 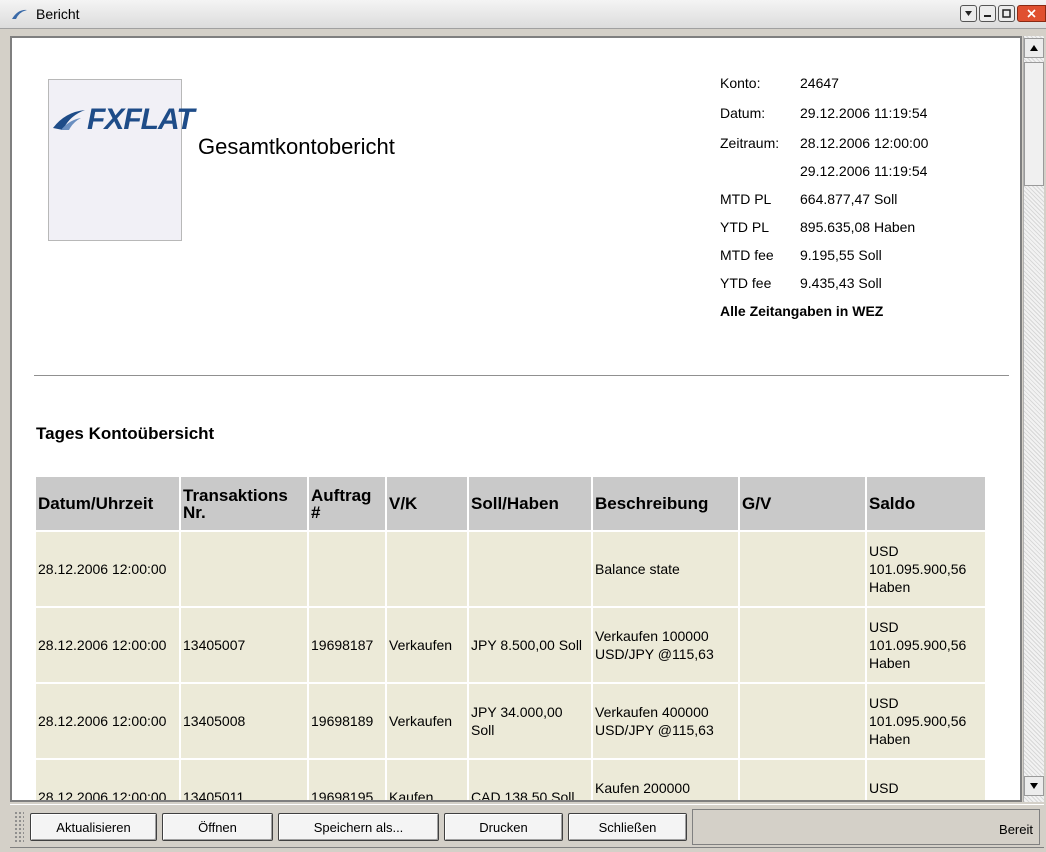 I want to click on maximize-button, so click(x=1006, y=13).